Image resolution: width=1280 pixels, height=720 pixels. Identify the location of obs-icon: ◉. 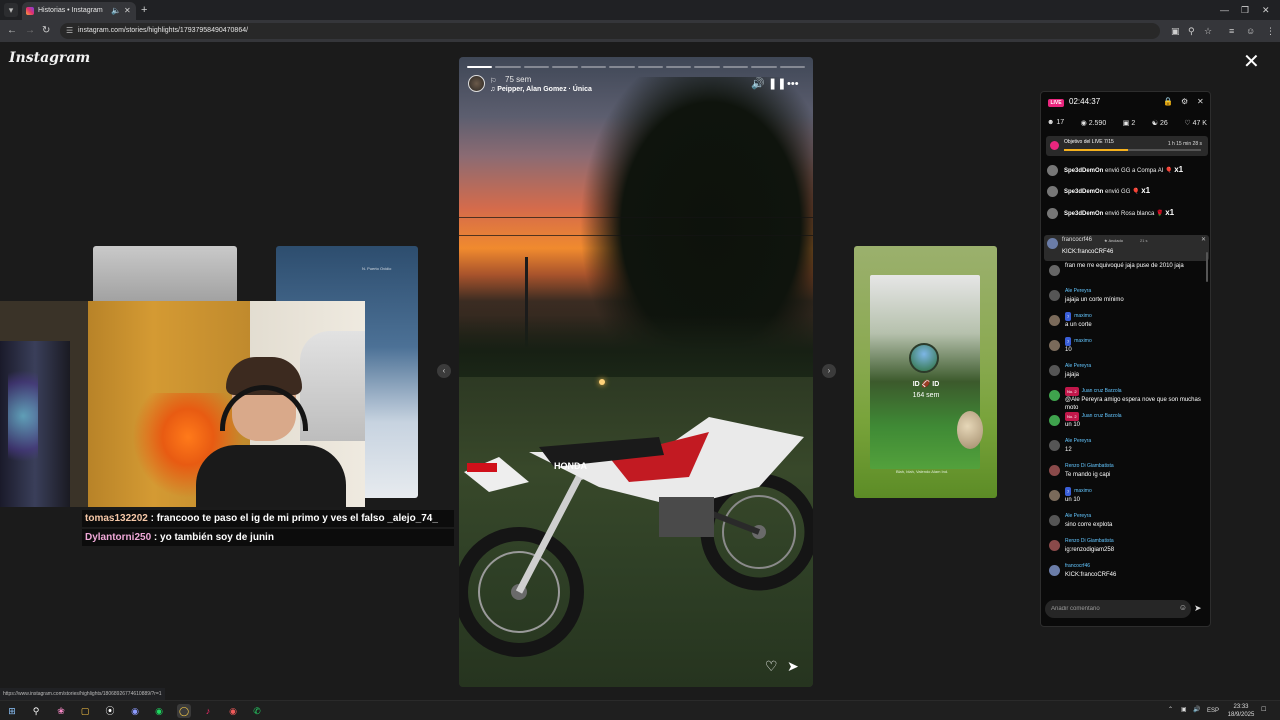
(233, 711).